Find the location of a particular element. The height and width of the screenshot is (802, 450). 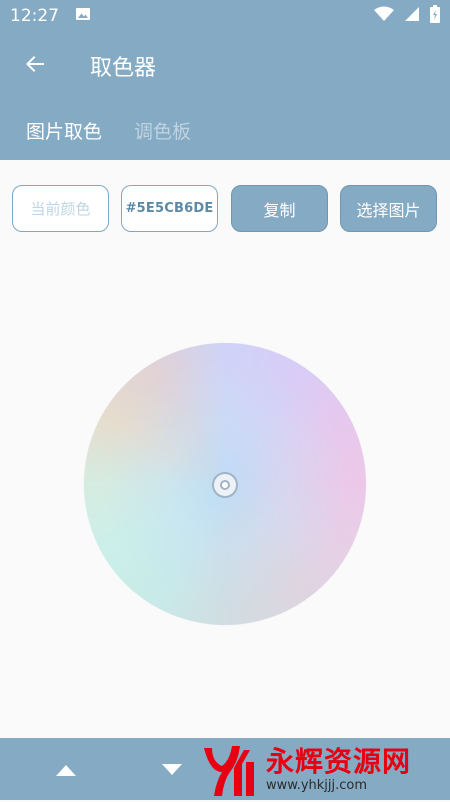

back-button is located at coordinates (35, 66).